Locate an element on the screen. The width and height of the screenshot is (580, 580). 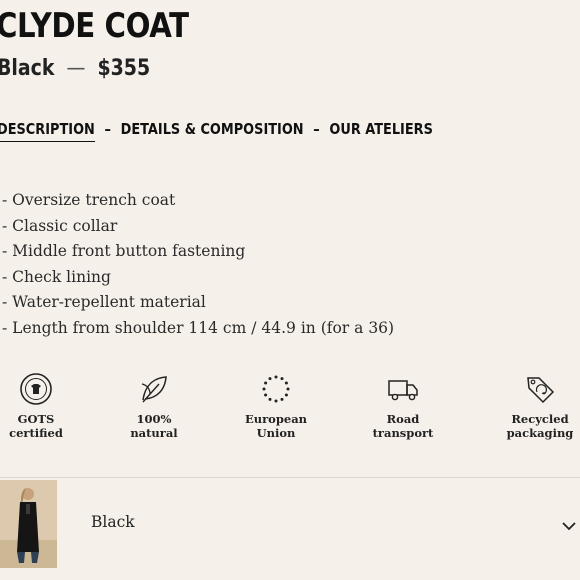
product-subline: Black — $355 is located at coordinates (75, 68).